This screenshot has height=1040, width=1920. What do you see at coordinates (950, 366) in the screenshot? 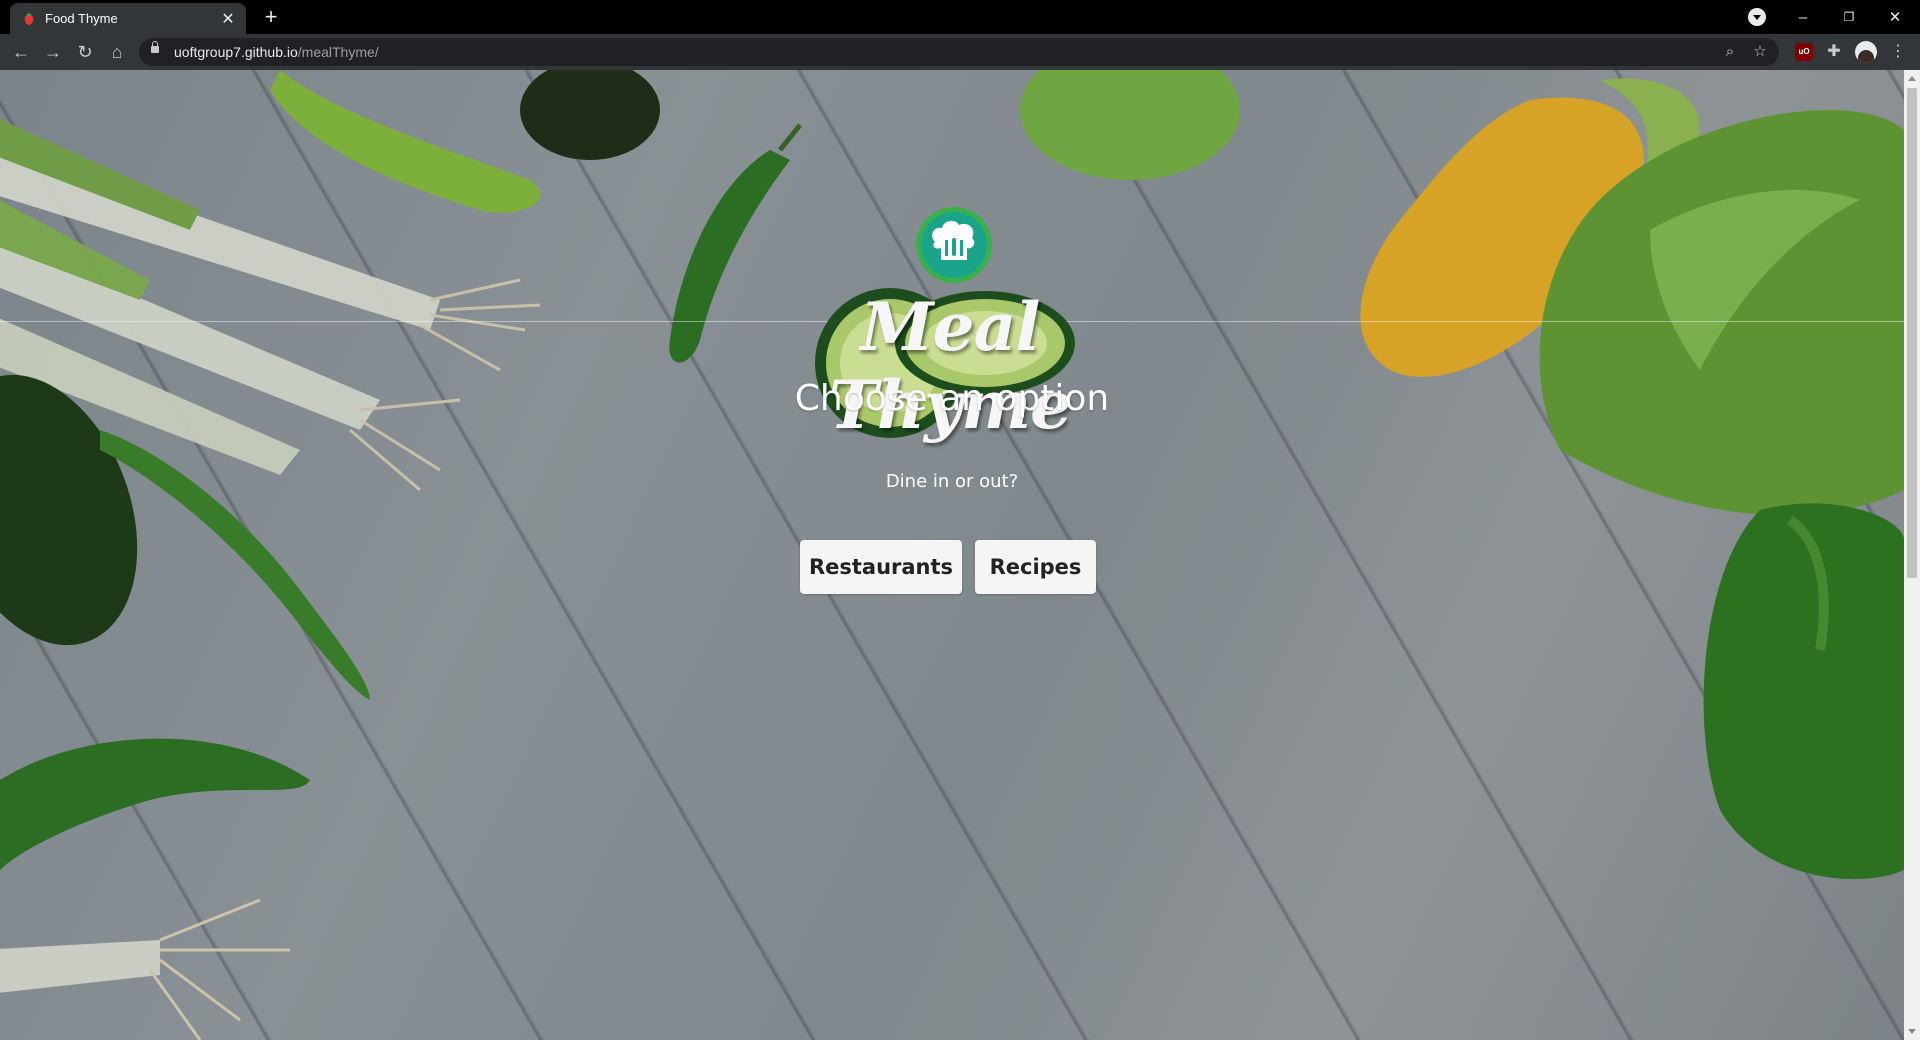
I see `logo-title: Meal Thyme` at bounding box center [950, 366].